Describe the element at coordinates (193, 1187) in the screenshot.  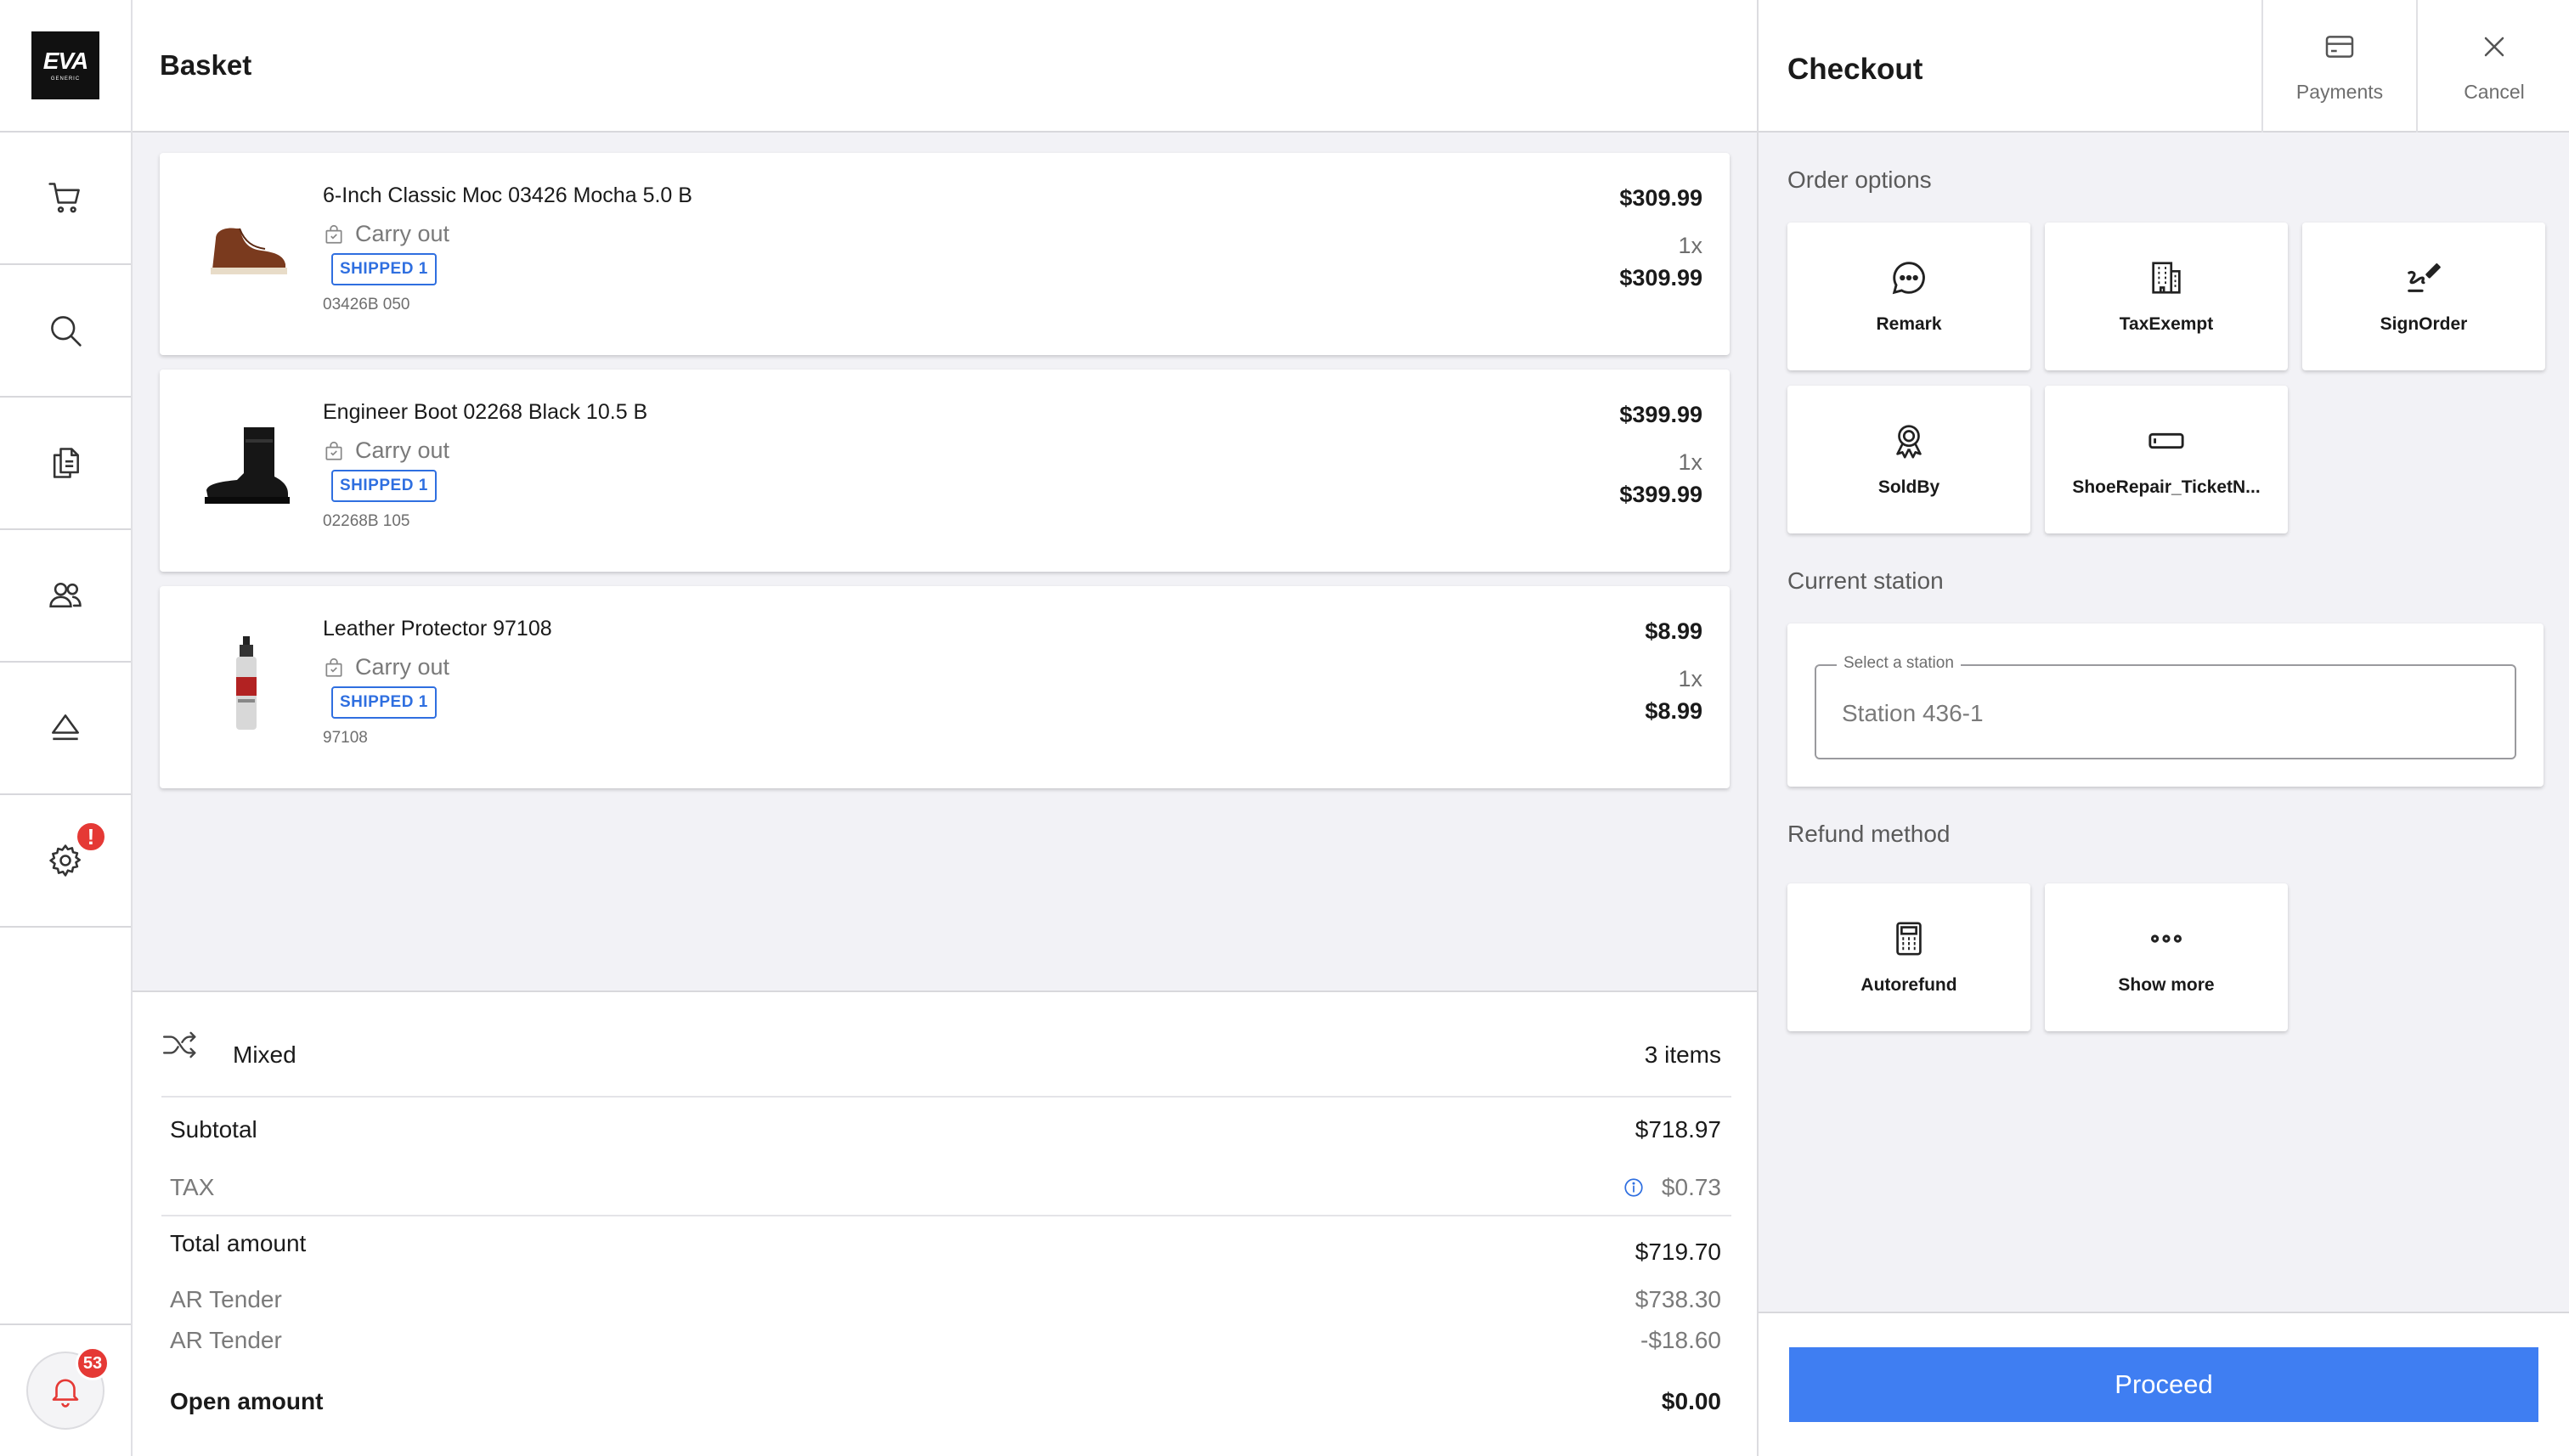
I see `tax-label: TAX` at that location.